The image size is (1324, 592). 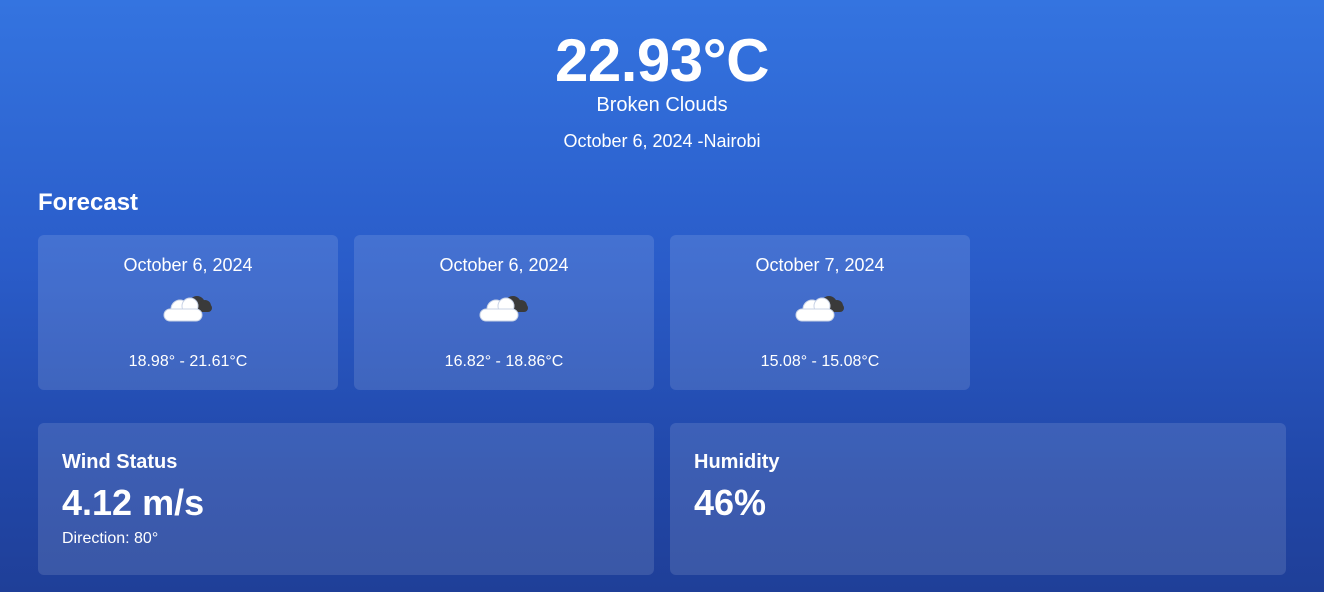 I want to click on current-temperature: 22.93°C, so click(x=662, y=60).